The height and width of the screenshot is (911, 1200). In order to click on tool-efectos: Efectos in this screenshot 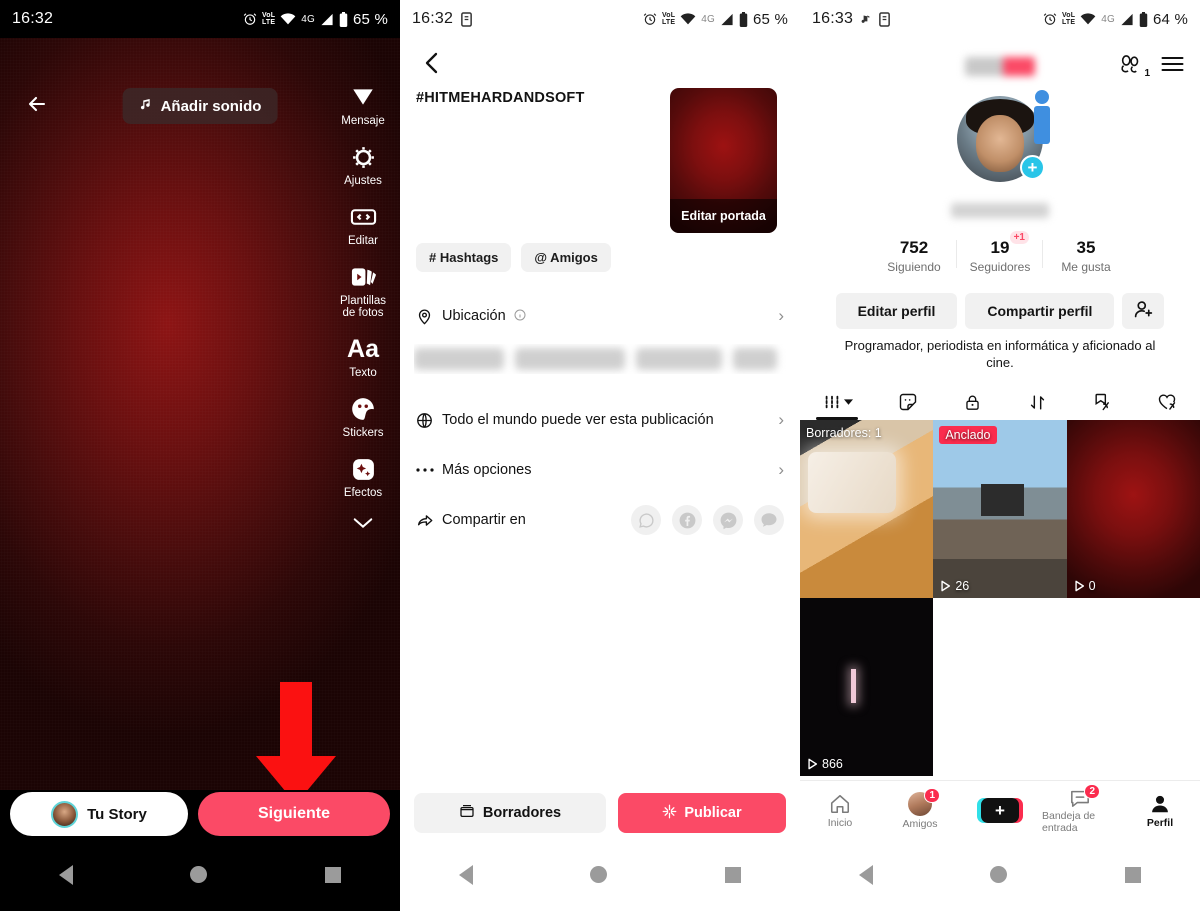, I will do `click(363, 476)`.